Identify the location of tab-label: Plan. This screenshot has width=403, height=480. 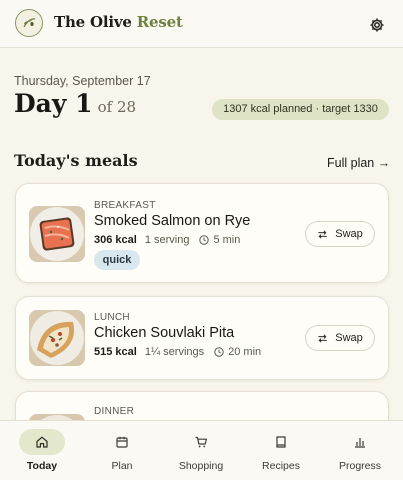
(122, 466).